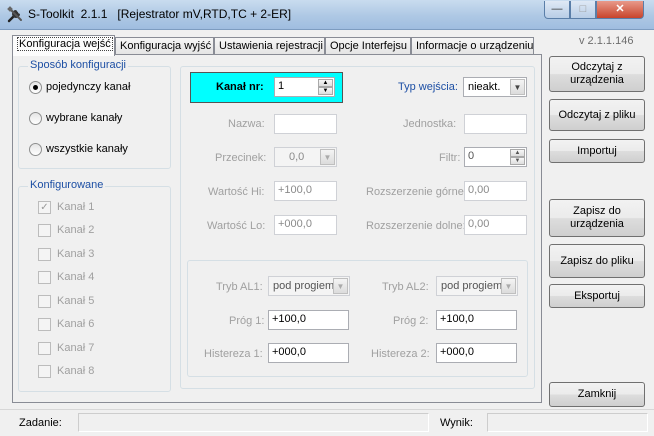 This screenshot has width=654, height=436. What do you see at coordinates (405, 287) in the screenshot?
I see `al2-mode-label: Tryb AL2:` at bounding box center [405, 287].